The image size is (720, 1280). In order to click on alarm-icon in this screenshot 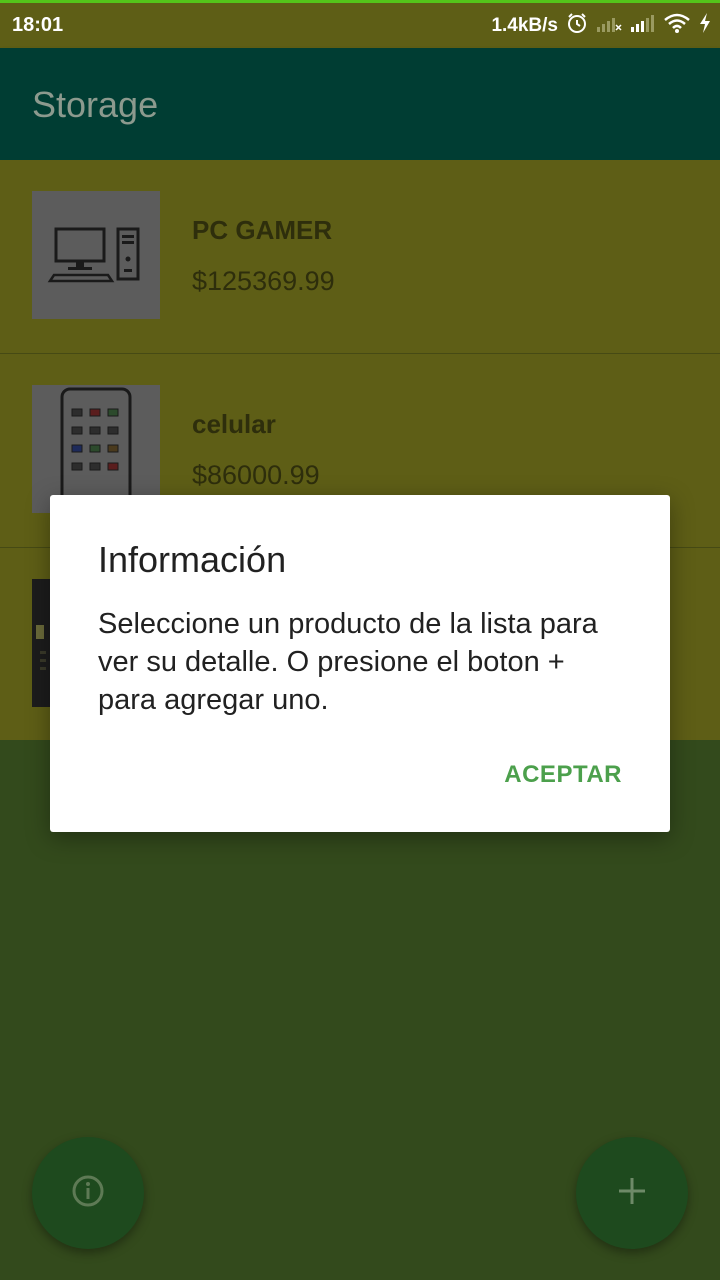, I will do `click(577, 25)`.